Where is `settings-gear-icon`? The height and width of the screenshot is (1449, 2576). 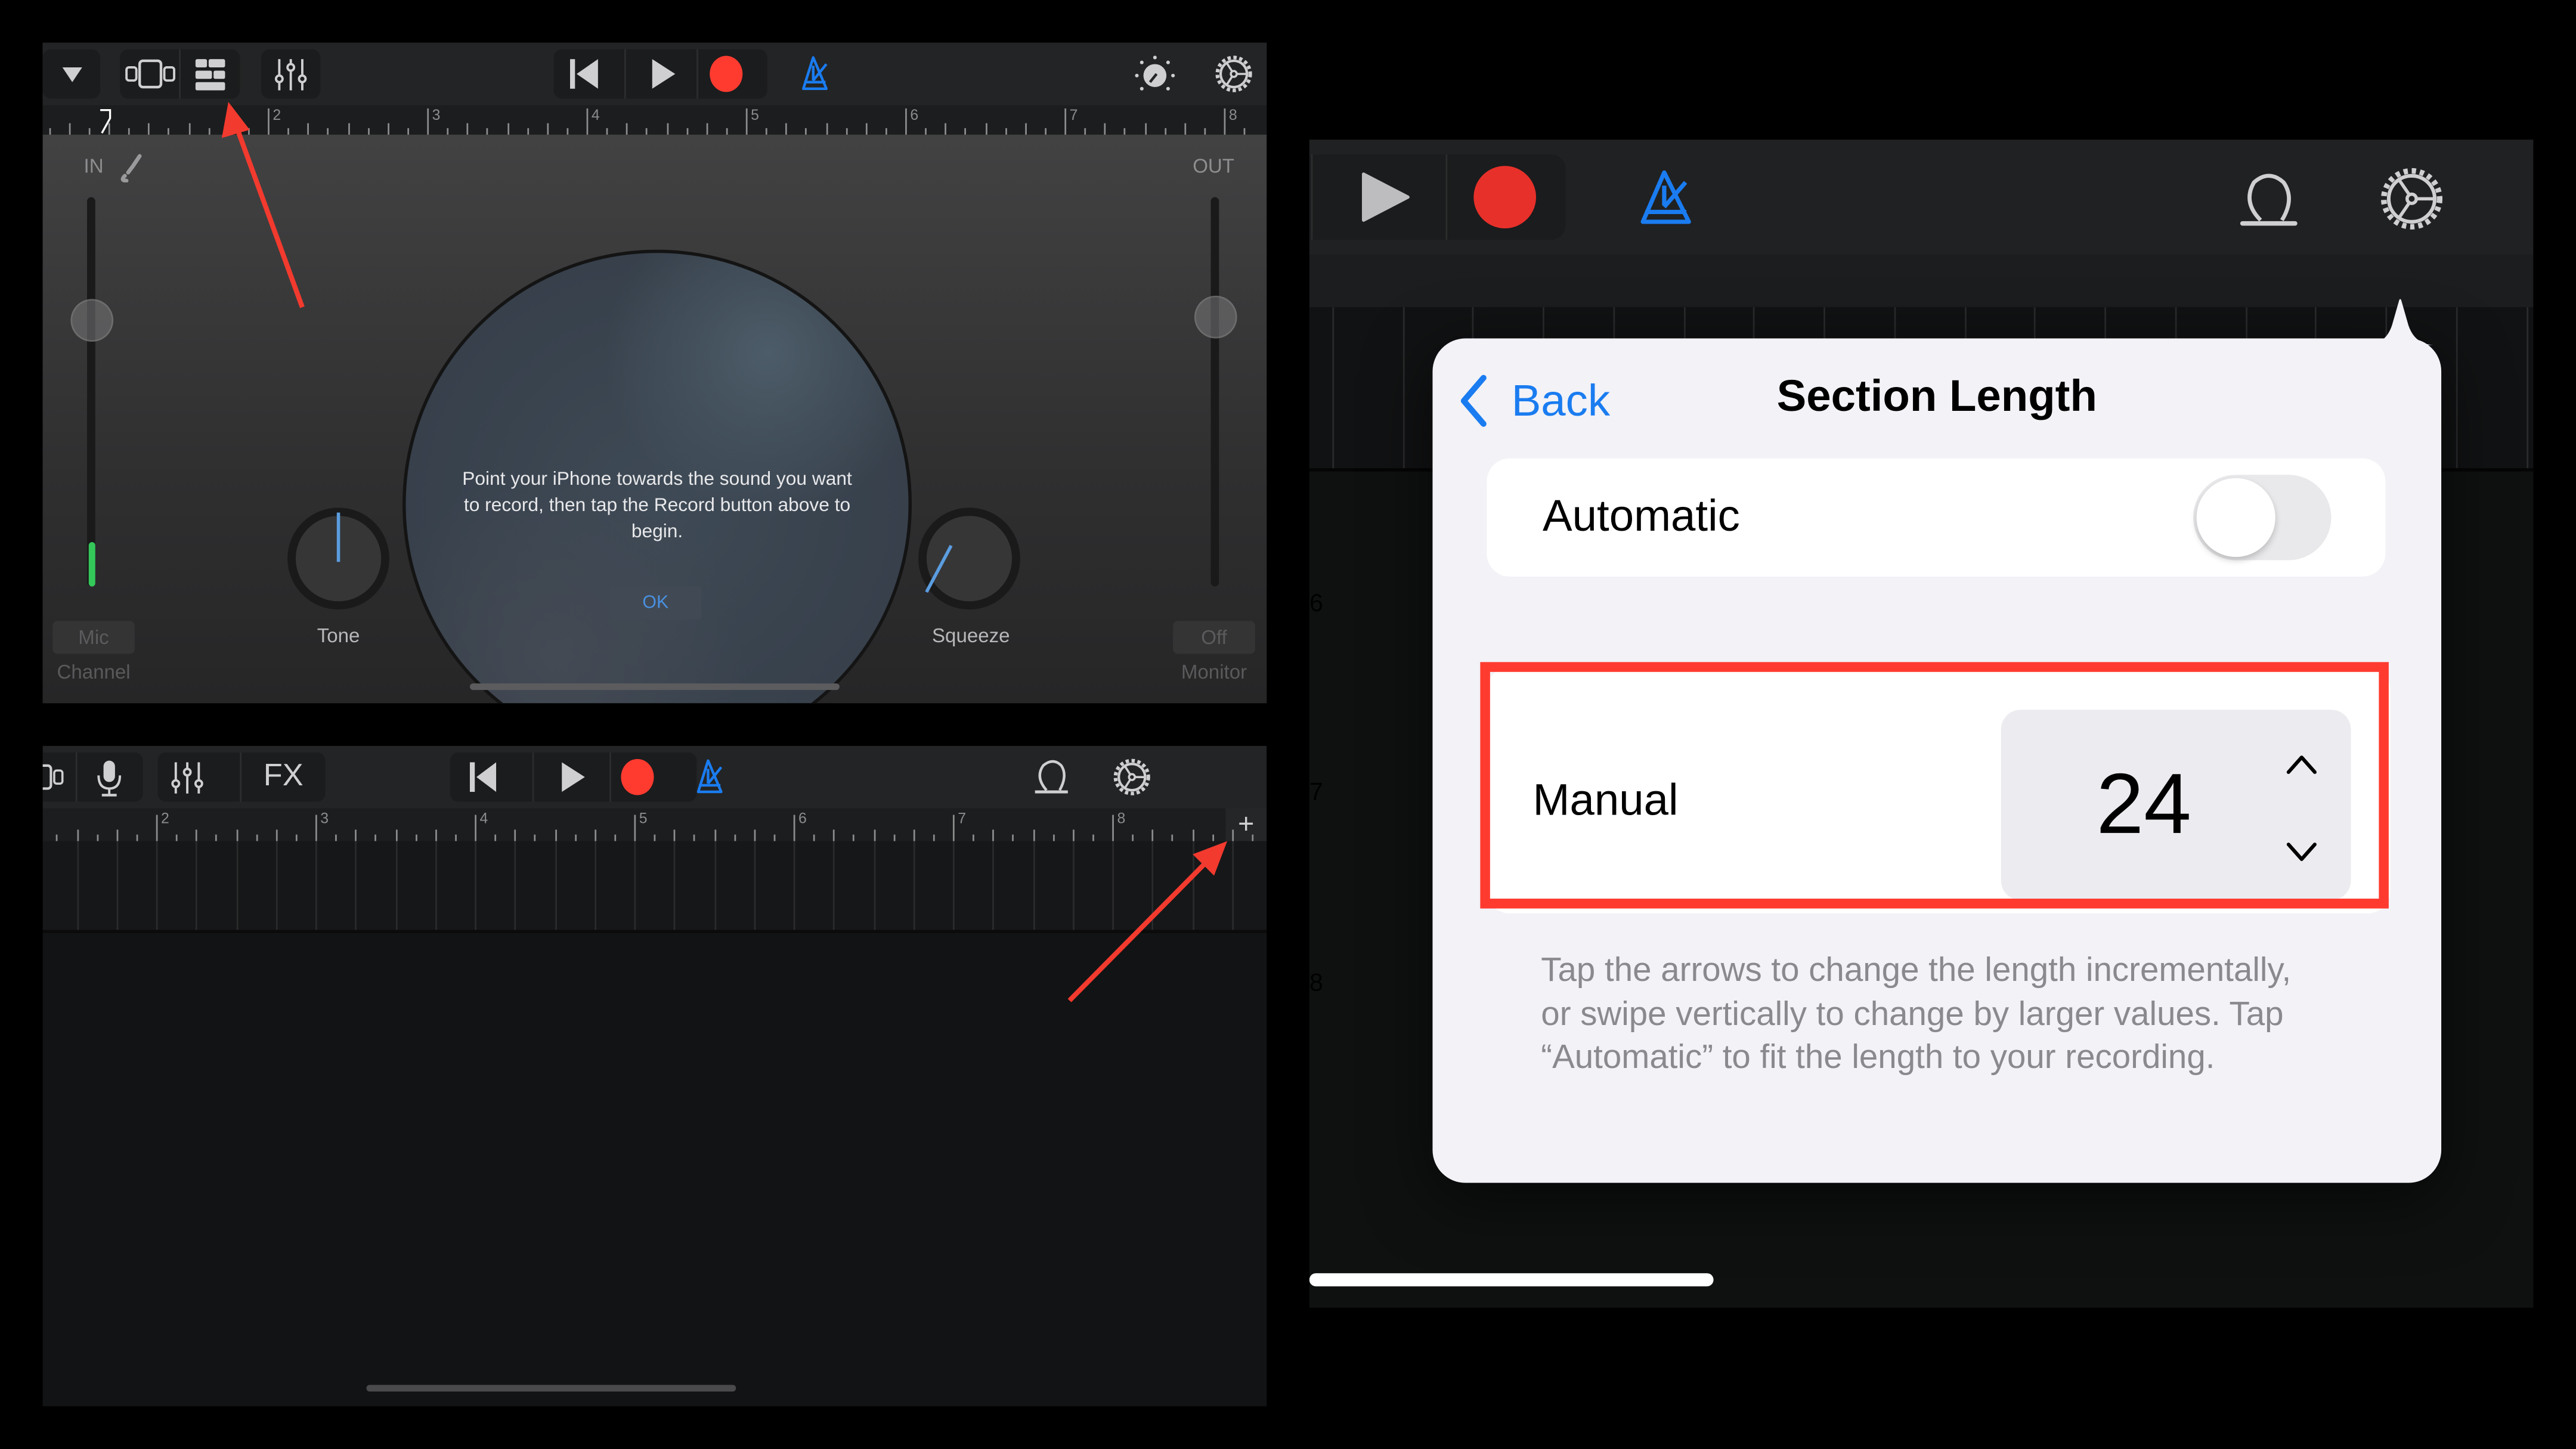 settings-gear-icon is located at coordinates (1233, 73).